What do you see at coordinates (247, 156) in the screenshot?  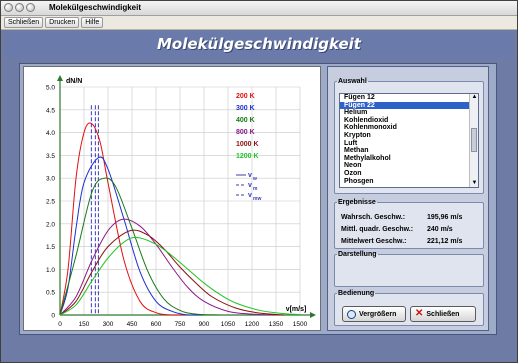 I see `legend-temp: 1200 K` at bounding box center [247, 156].